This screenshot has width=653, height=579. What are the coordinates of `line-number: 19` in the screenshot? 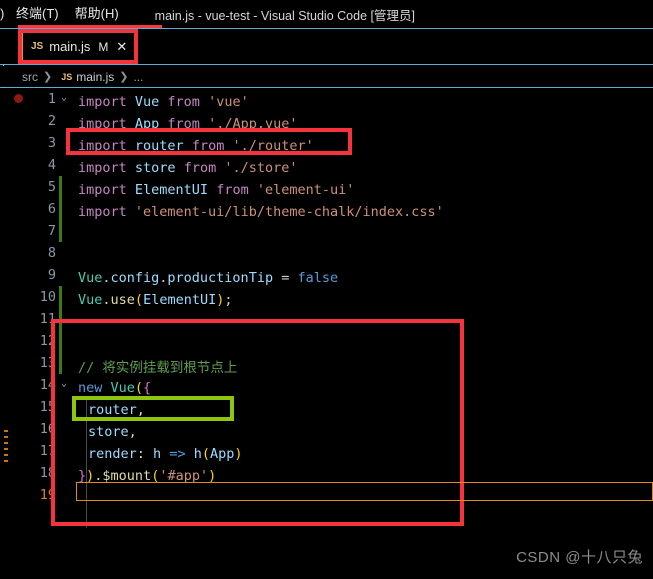 It's located at (47, 495).